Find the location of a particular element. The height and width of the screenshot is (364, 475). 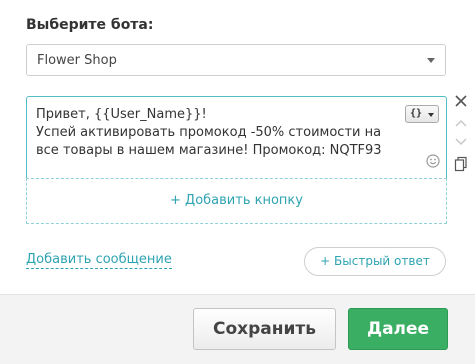

bot-select-label: Выберите бота: is located at coordinates (90, 25).